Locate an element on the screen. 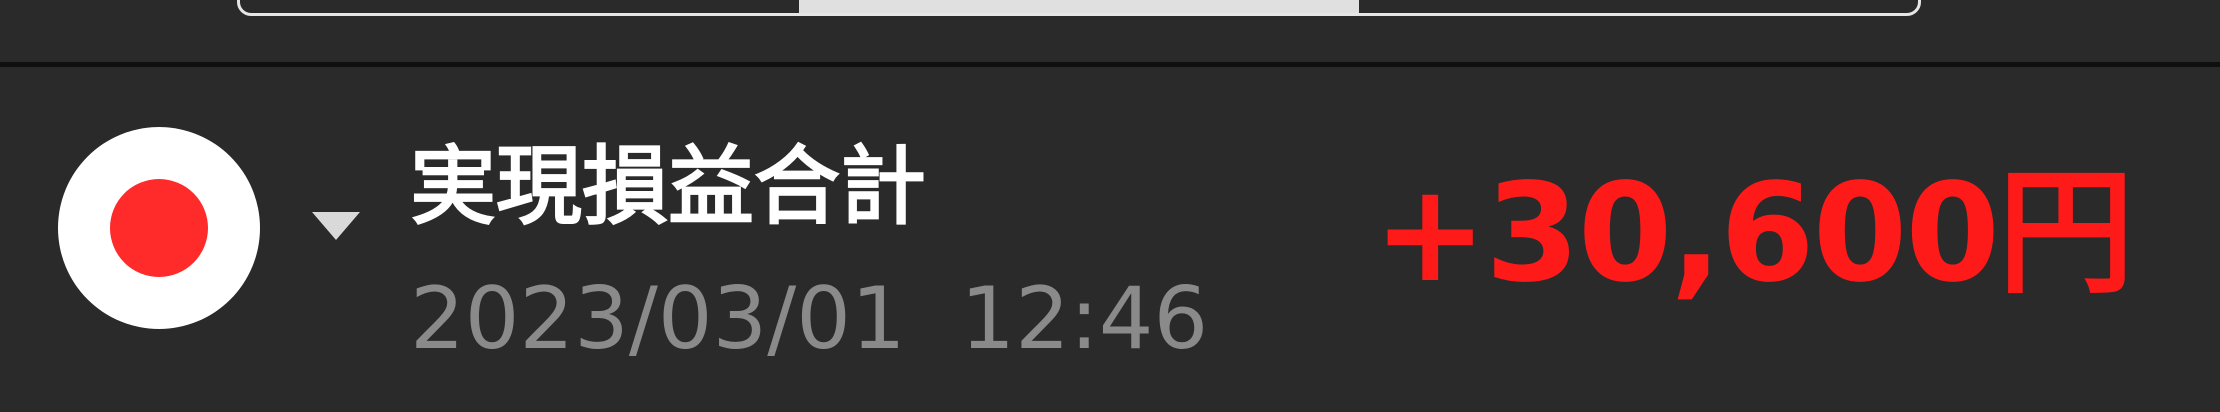  realized-pnl-amount: +30,600円 is located at coordinates (1753, 234).